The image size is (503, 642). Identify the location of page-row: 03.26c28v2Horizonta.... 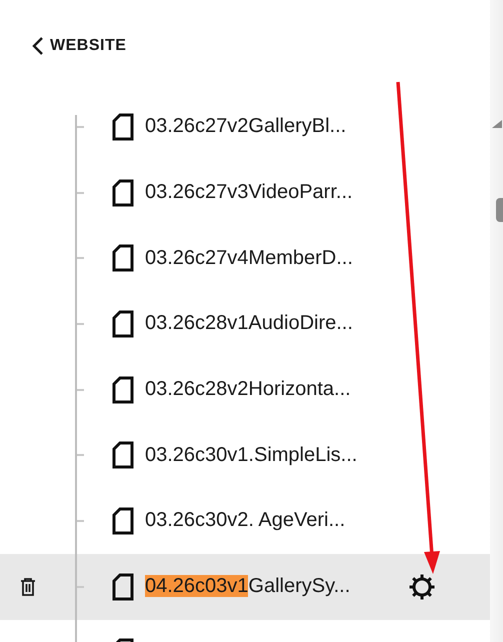
(245, 389).